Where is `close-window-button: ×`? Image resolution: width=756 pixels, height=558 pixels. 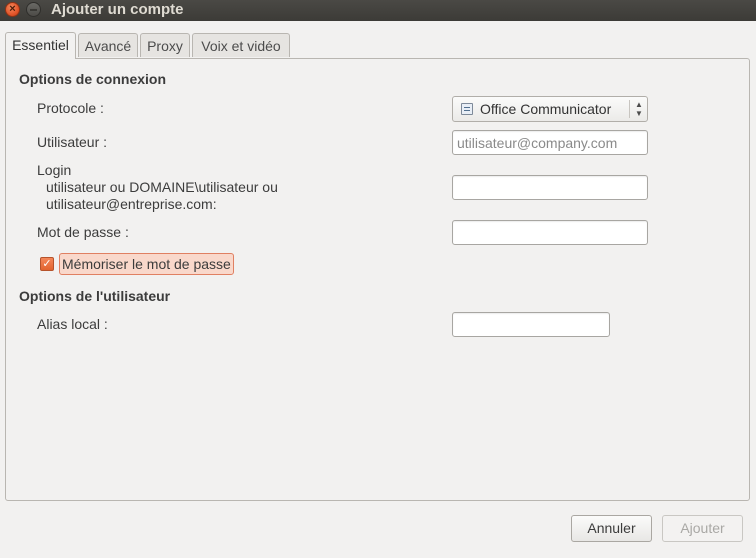
close-window-button: × is located at coordinates (12, 9).